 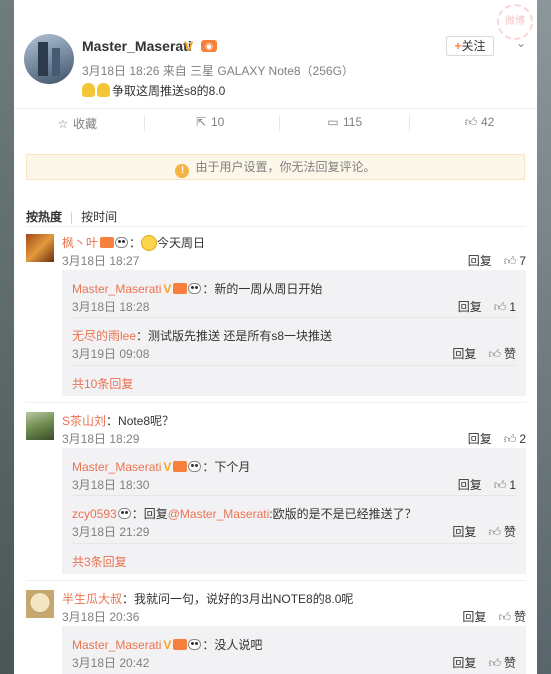 I want to click on replier-name: zcy0593, so click(x=94, y=514).